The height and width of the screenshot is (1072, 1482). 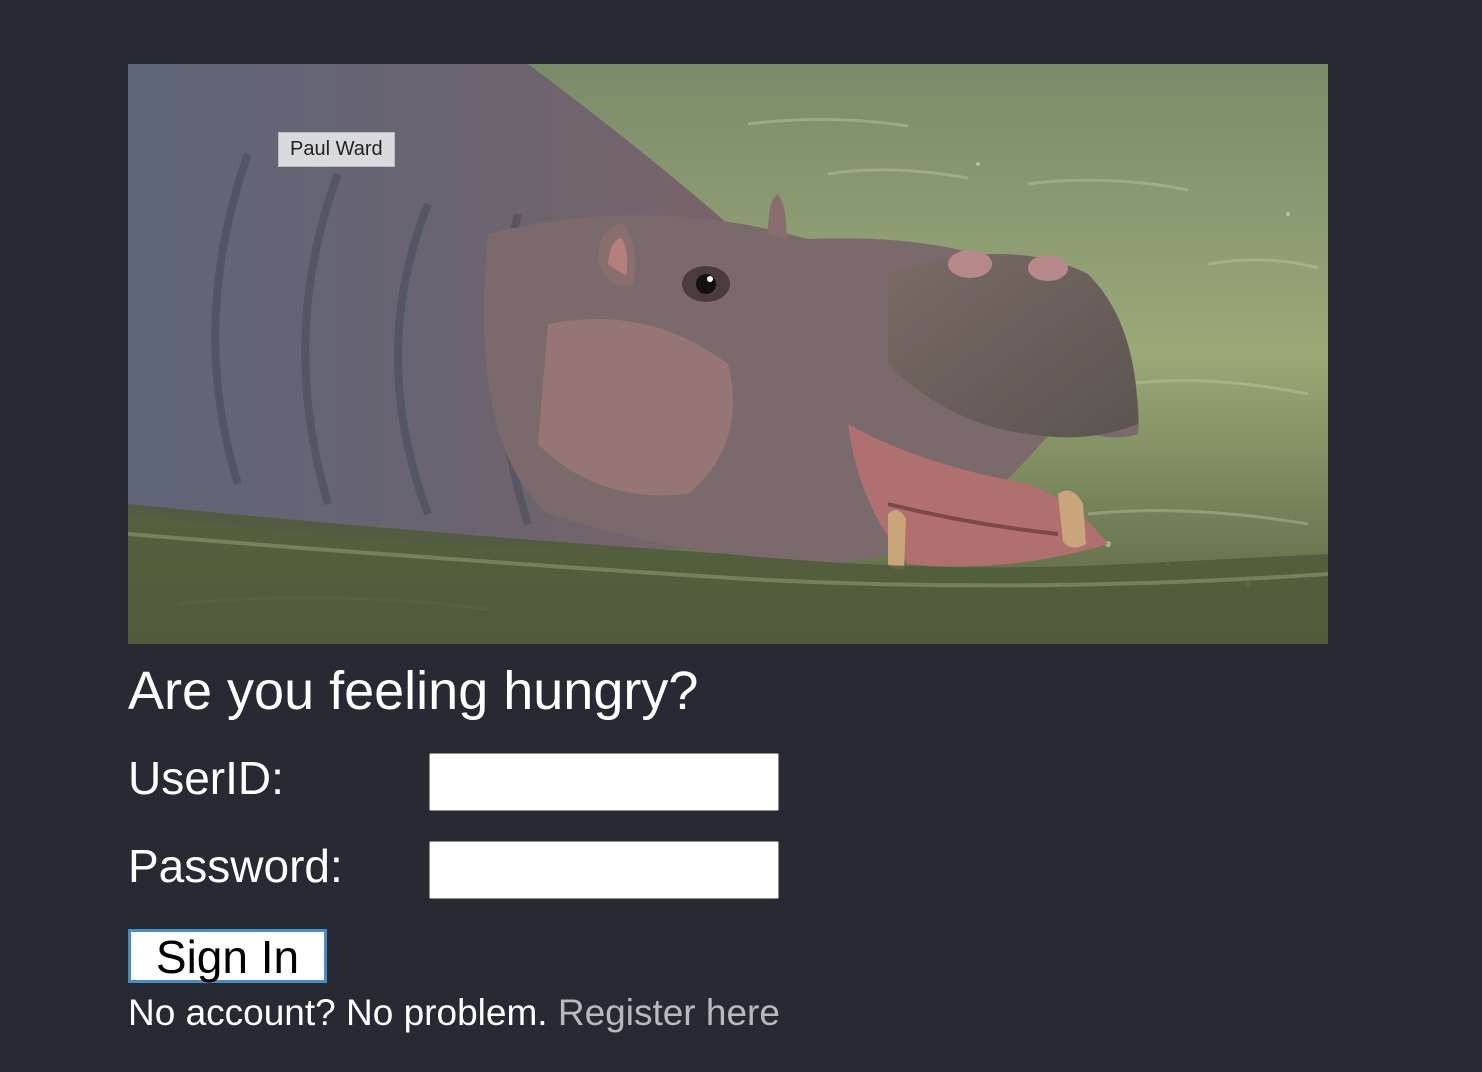 I want to click on sign-in-button: Sign In, so click(x=227, y=956).